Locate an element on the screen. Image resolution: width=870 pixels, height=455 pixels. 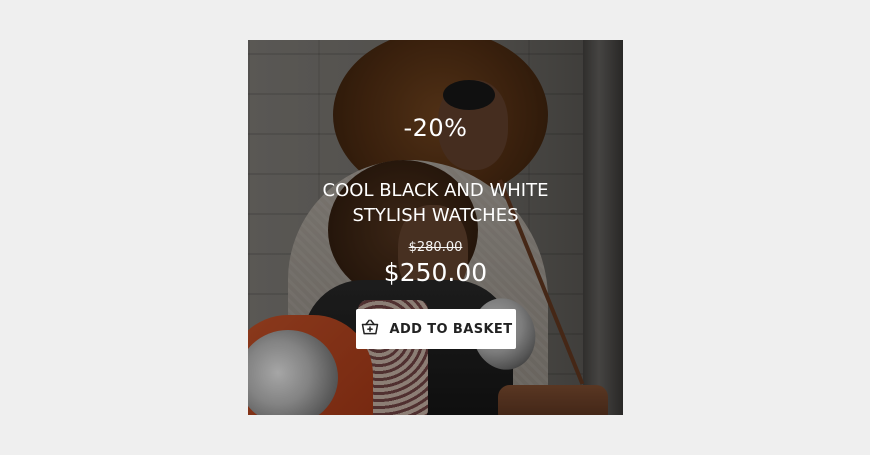
product-title: COOL BLACK AND WHITE STYLISH WATCHES is located at coordinates (435, 203).